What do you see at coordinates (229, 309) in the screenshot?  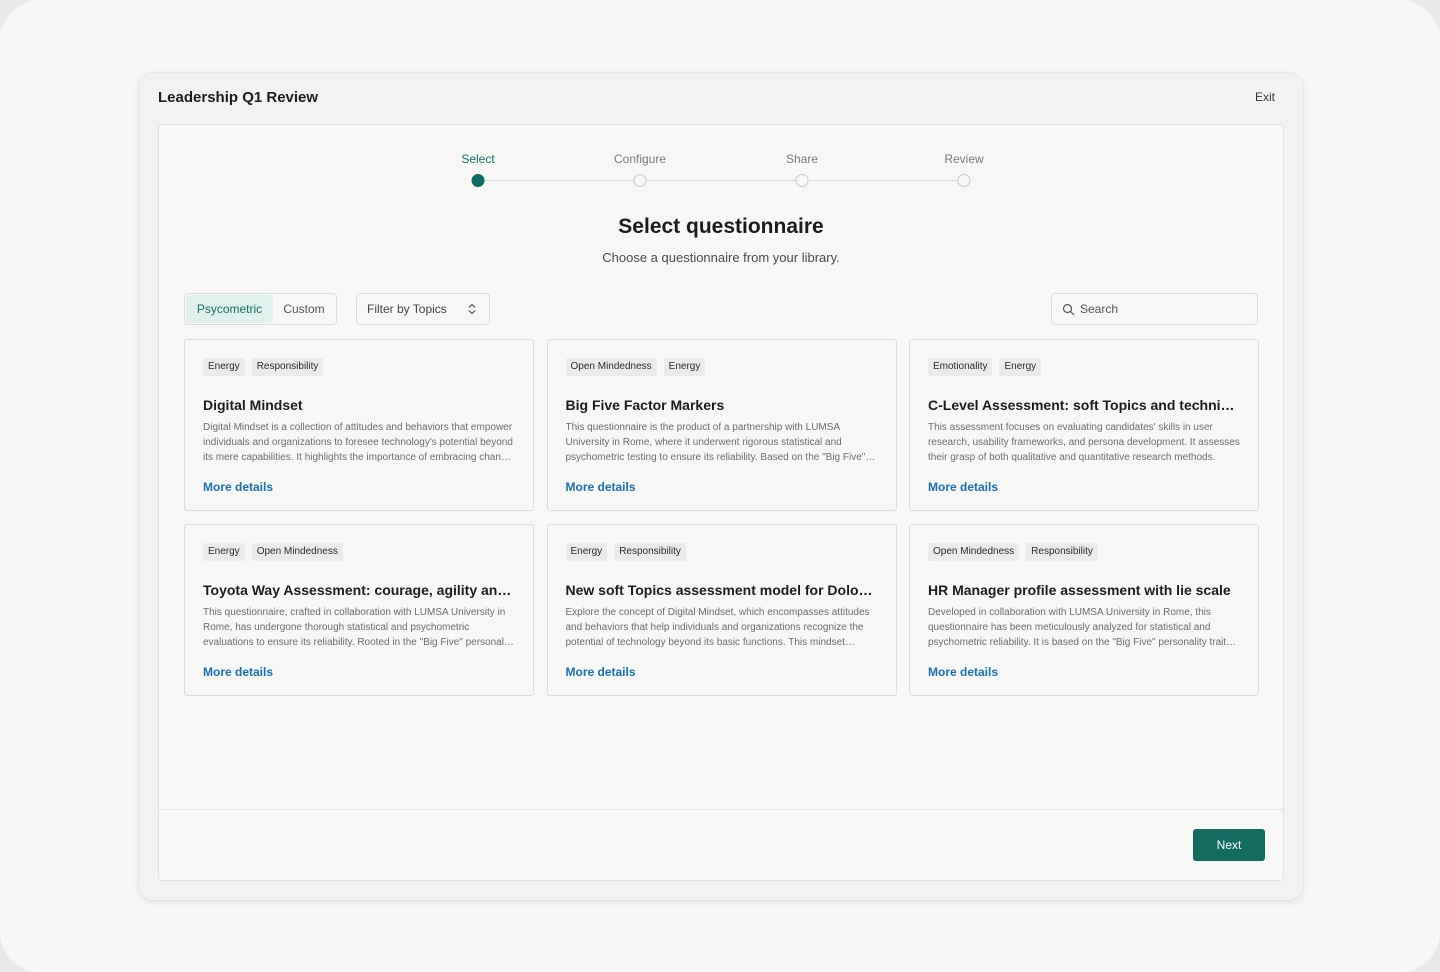 I see `tab-psycometric: Psycometric` at bounding box center [229, 309].